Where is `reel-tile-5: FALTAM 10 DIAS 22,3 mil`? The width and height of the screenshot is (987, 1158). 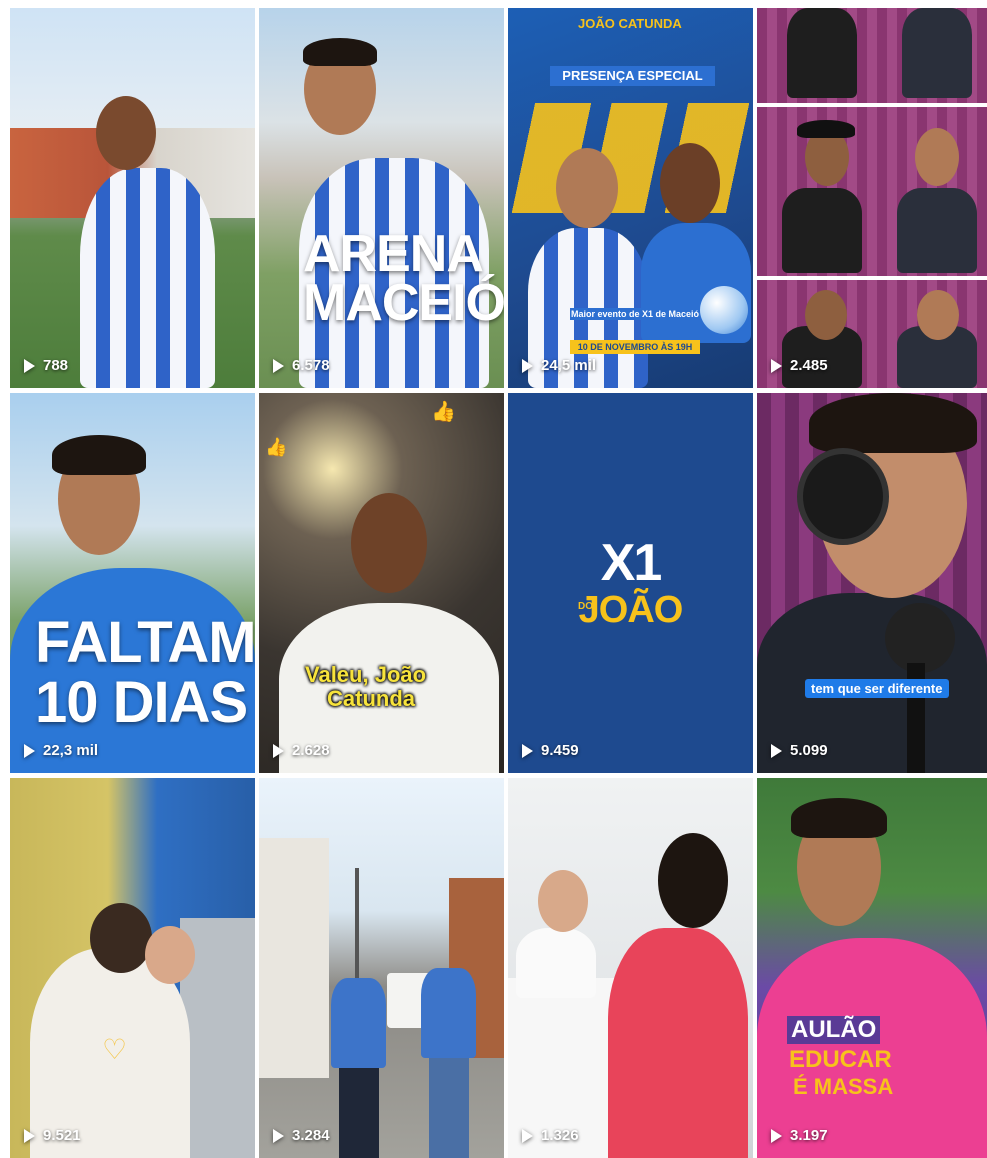
reel-tile-5: FALTAM 10 DIAS 22,3 mil is located at coordinates (132, 583).